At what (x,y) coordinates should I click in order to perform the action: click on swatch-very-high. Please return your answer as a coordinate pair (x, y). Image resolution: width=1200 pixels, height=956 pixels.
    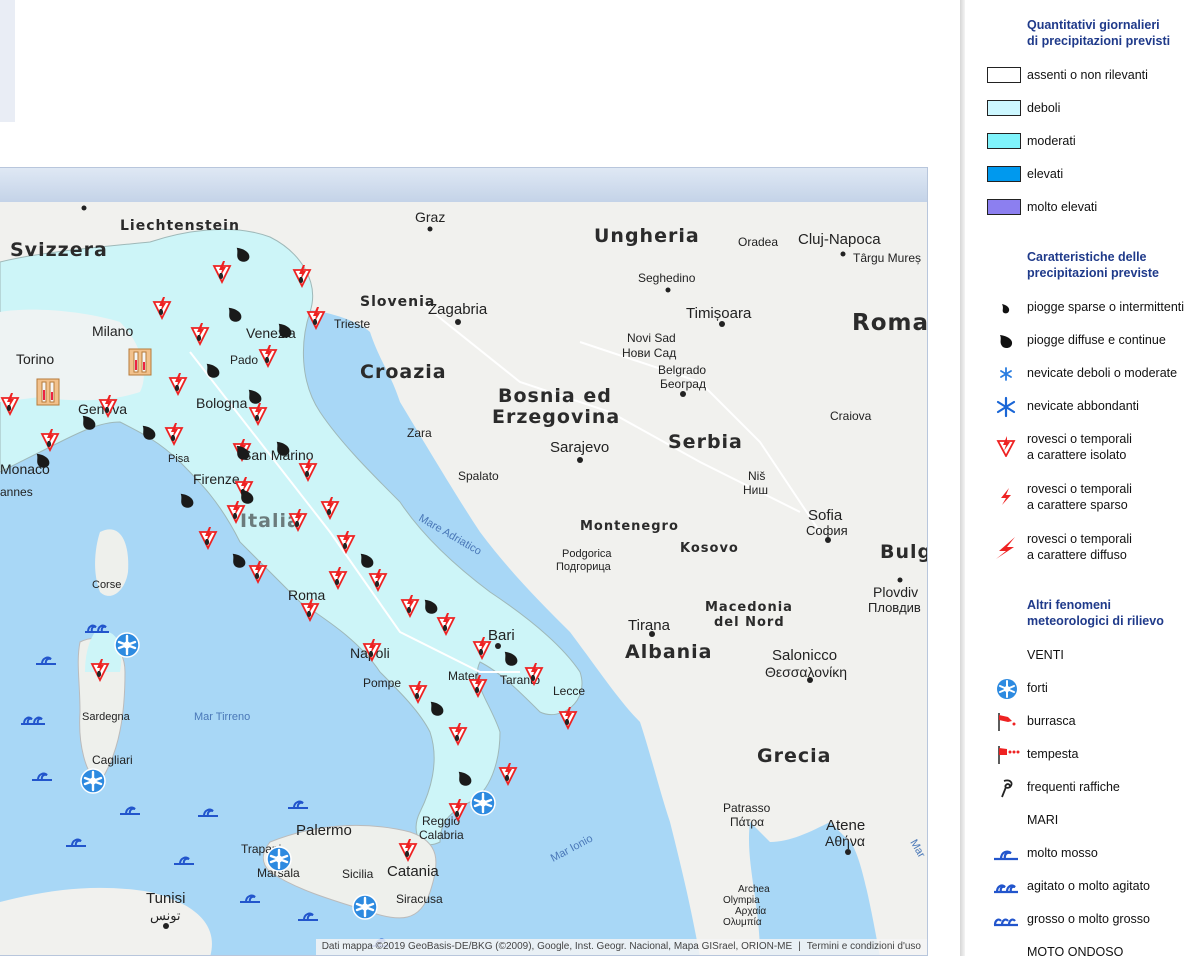
    Looking at the image, I should click on (1004, 207).